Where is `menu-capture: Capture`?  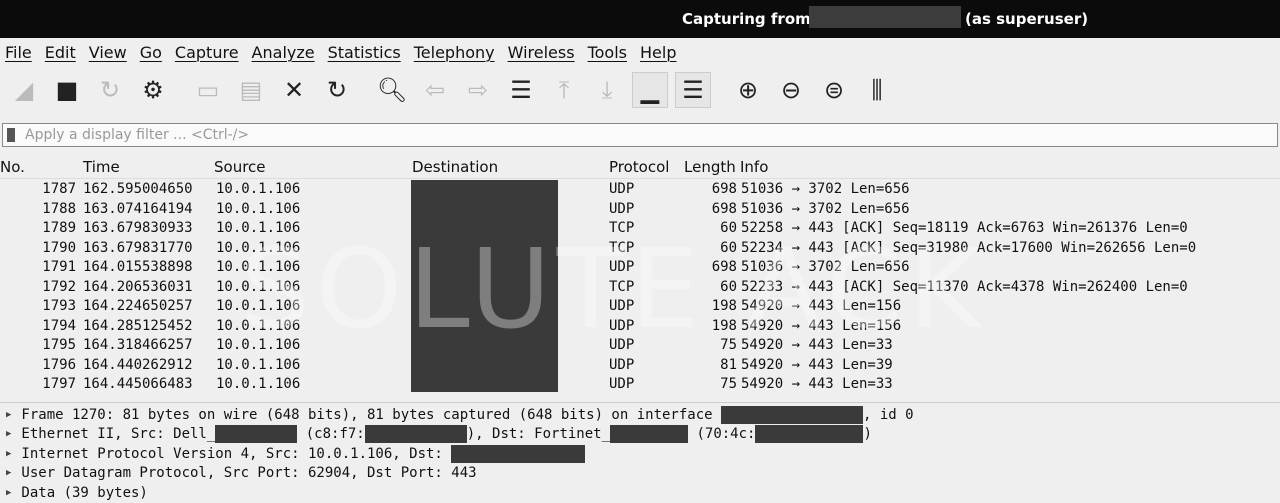 menu-capture: Capture is located at coordinates (207, 52).